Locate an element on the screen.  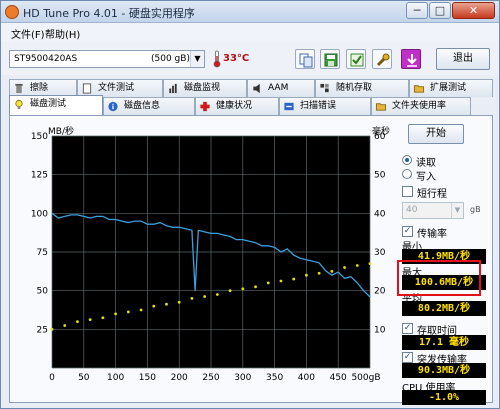
tab-4: 扫描错误 is located at coordinates (325, 106).